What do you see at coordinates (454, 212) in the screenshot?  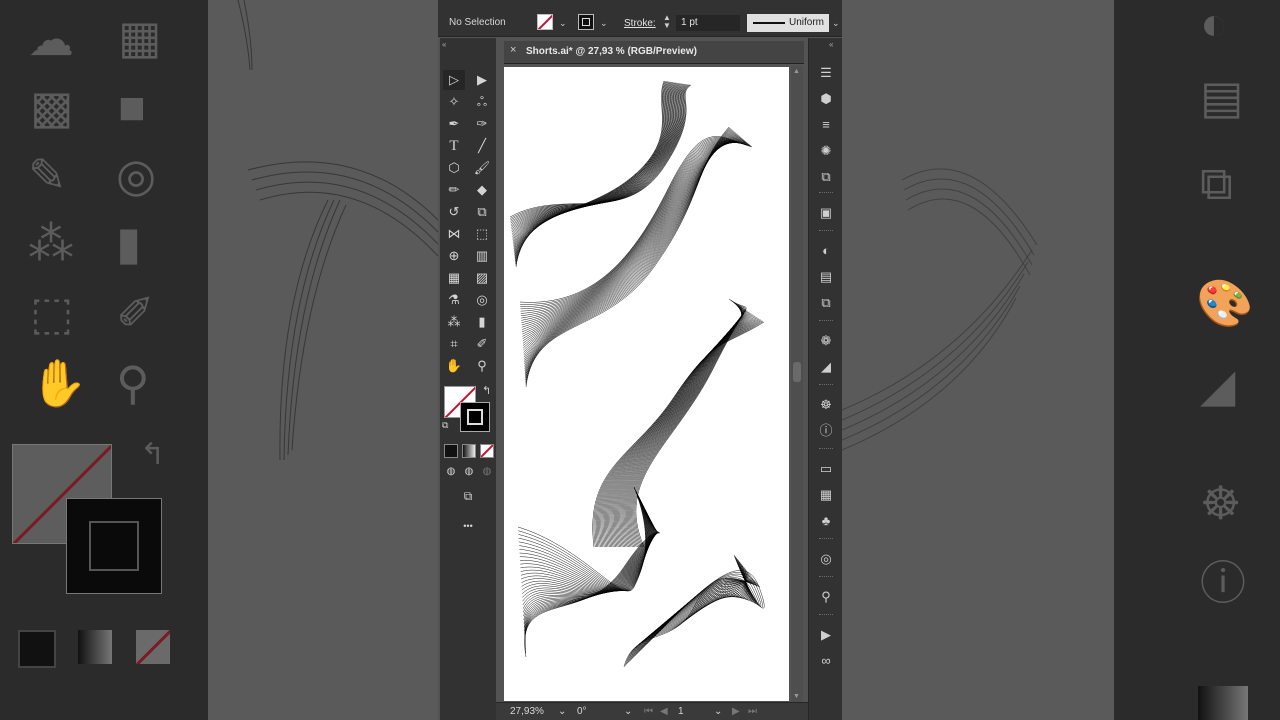 I see `rotate-tool-icon: ↺` at bounding box center [454, 212].